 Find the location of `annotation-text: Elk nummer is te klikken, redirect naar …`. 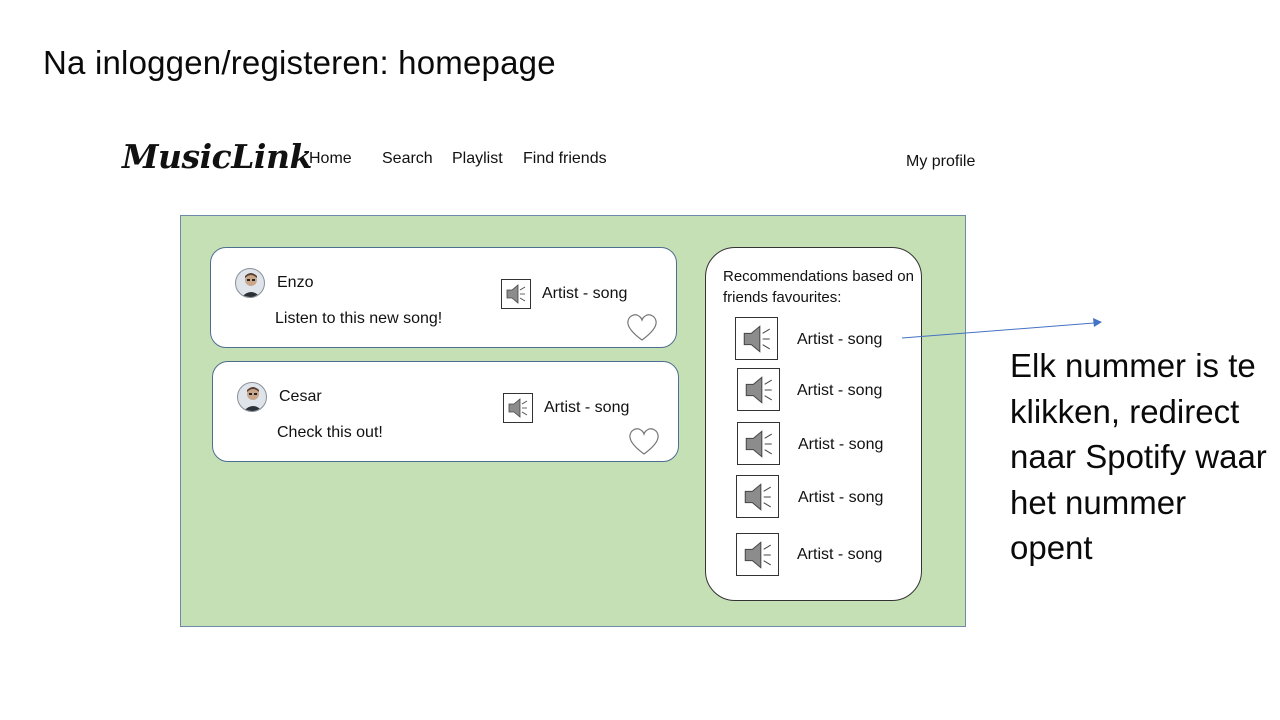

annotation-text: Elk nummer is te klikken, redirect naar … is located at coordinates (1138, 456).